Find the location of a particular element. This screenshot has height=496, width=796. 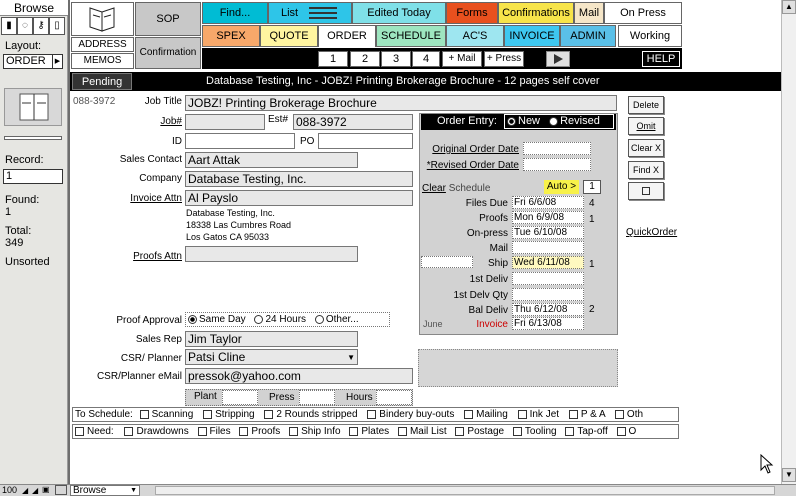

edited-today-button: Edited Today is located at coordinates (399, 13).